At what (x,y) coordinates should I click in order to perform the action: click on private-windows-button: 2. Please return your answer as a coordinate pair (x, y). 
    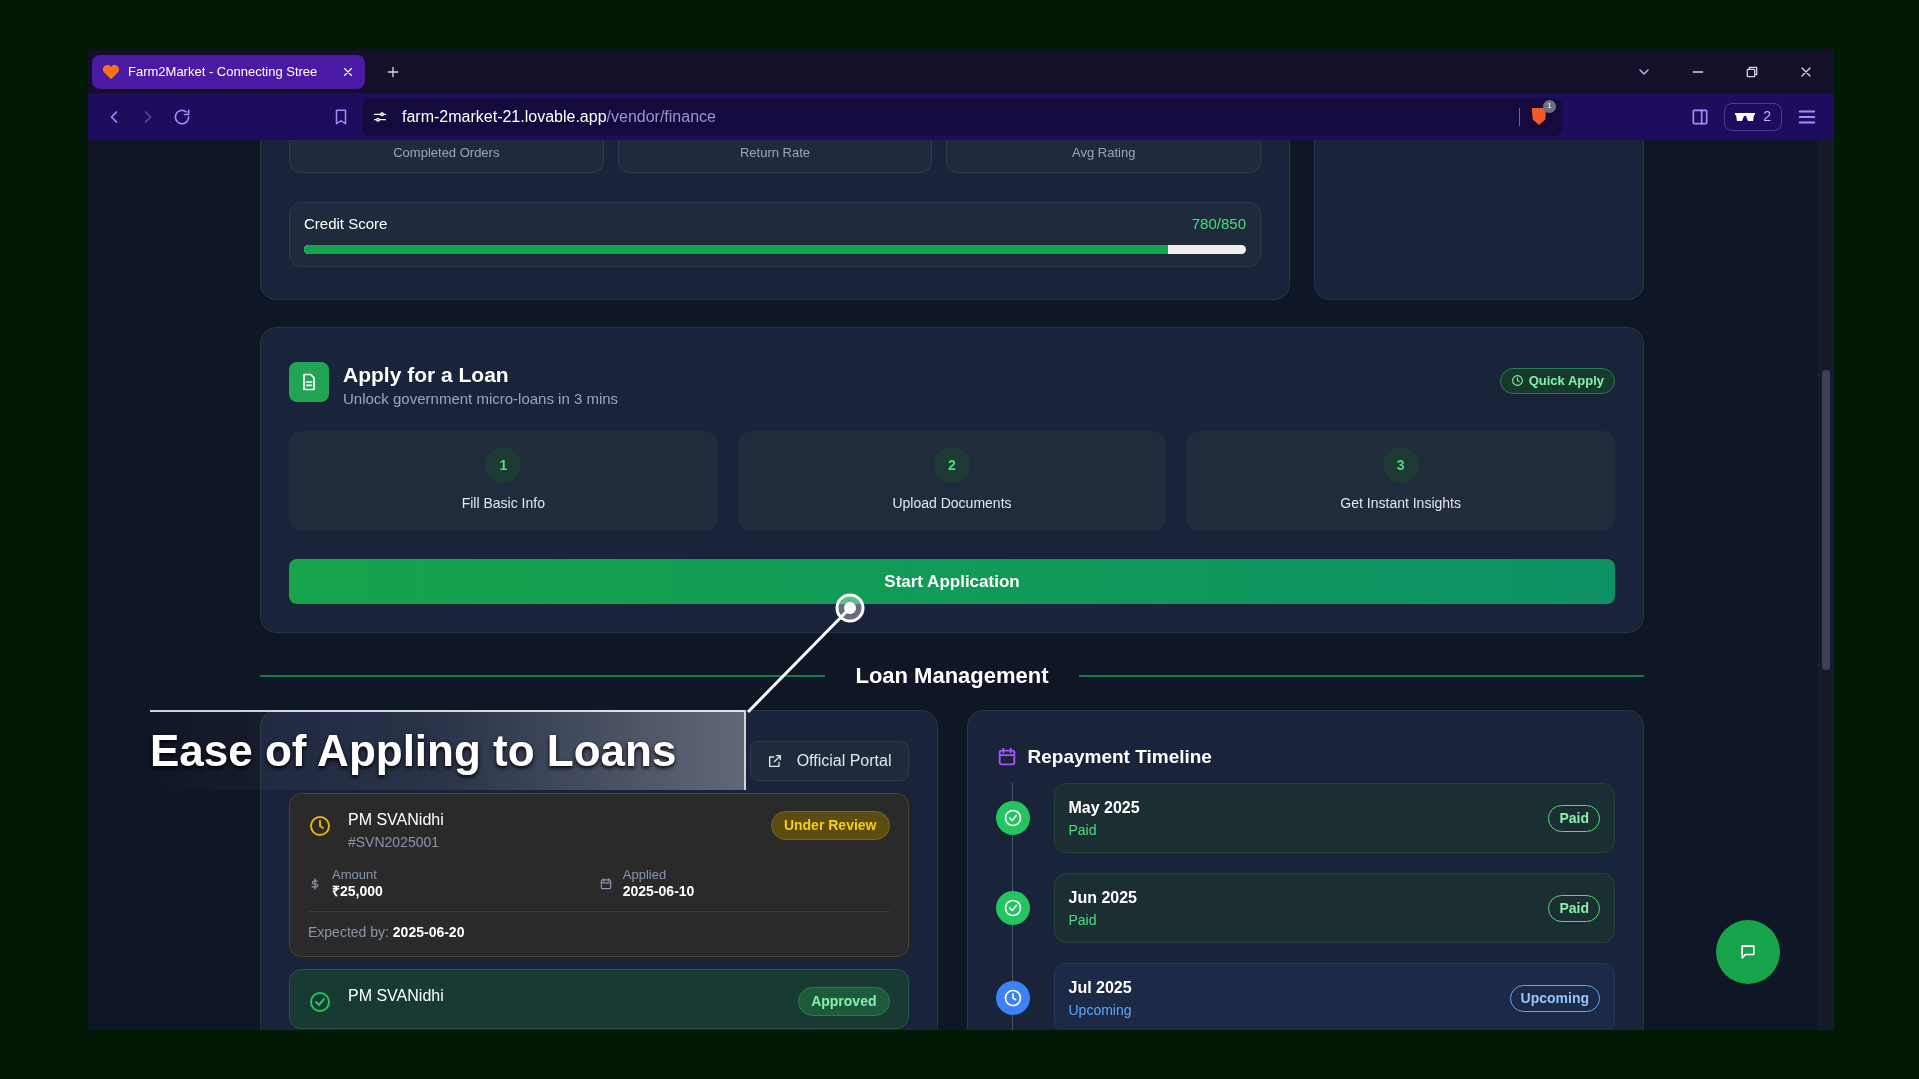
    Looking at the image, I should click on (1753, 116).